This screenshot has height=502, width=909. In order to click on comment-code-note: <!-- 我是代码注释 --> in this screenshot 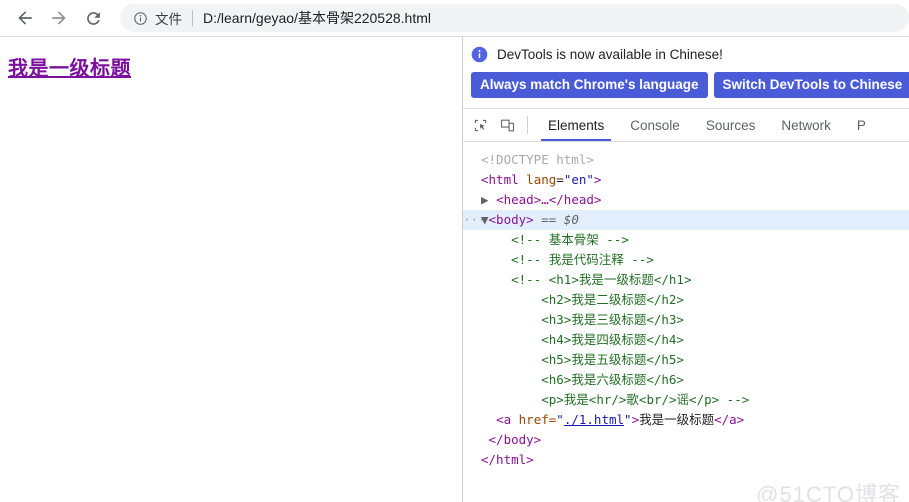, I will do `click(582, 259)`.